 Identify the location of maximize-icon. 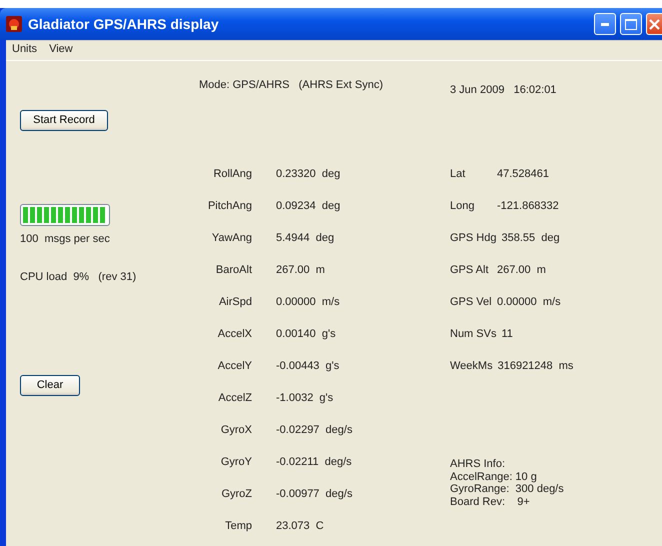
(631, 24).